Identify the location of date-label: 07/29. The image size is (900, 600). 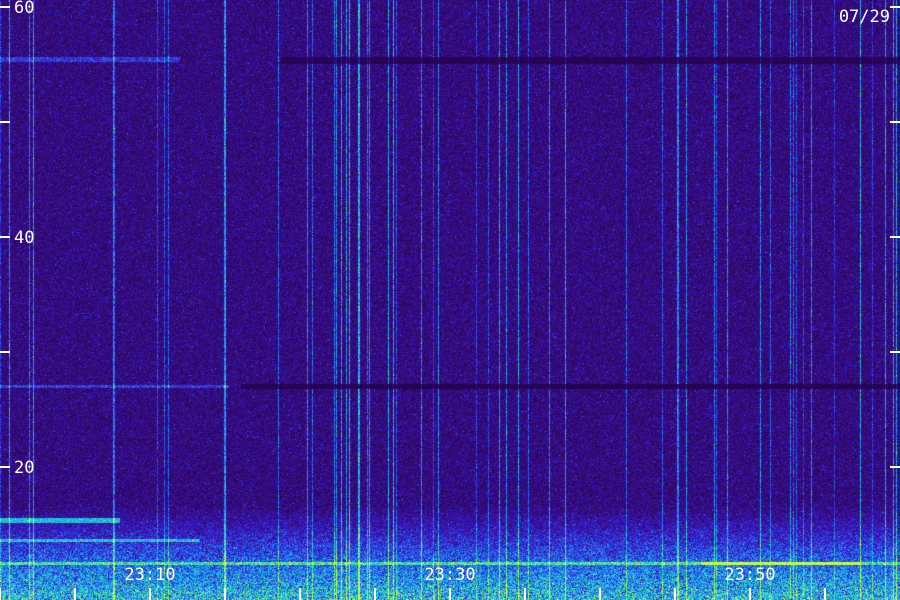
(864, 17).